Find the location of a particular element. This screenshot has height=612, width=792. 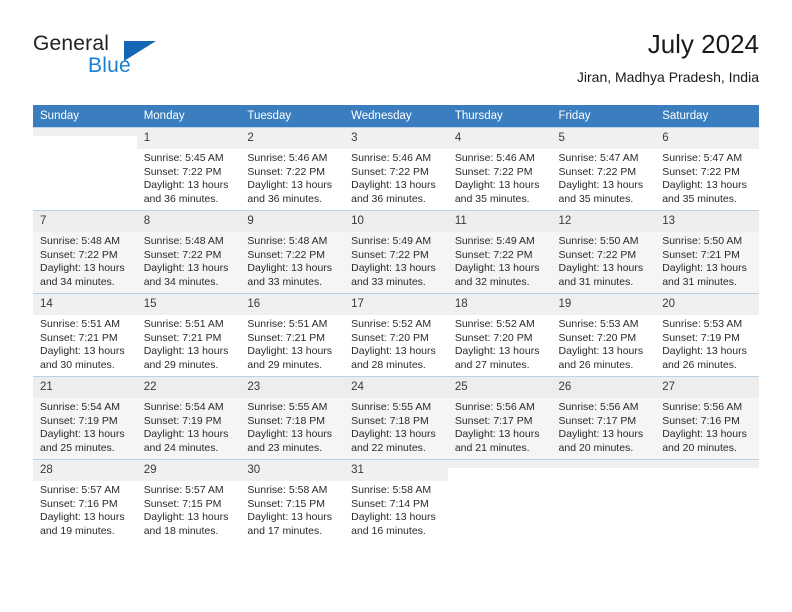

daylight-text-line2: and 32 minutes. is located at coordinates (492, 281).